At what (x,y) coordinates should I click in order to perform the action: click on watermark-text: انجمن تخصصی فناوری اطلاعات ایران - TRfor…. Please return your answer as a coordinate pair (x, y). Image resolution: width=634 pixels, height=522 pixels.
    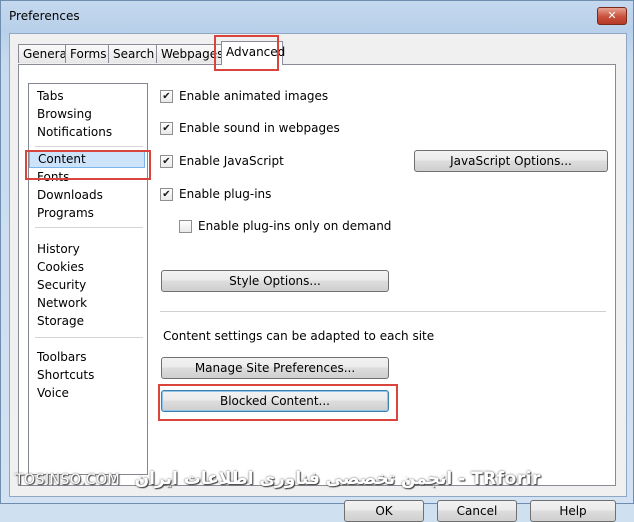
    Looking at the image, I should click on (337, 479).